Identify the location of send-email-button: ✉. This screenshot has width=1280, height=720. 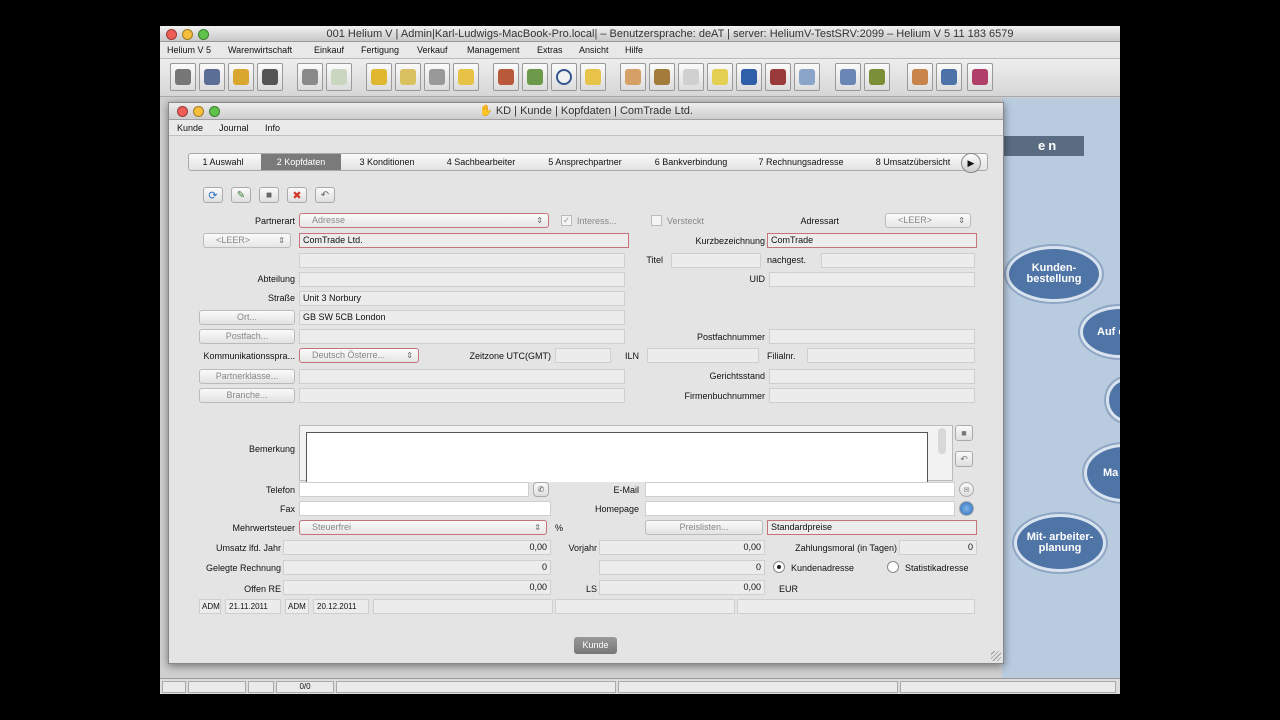
(966, 489).